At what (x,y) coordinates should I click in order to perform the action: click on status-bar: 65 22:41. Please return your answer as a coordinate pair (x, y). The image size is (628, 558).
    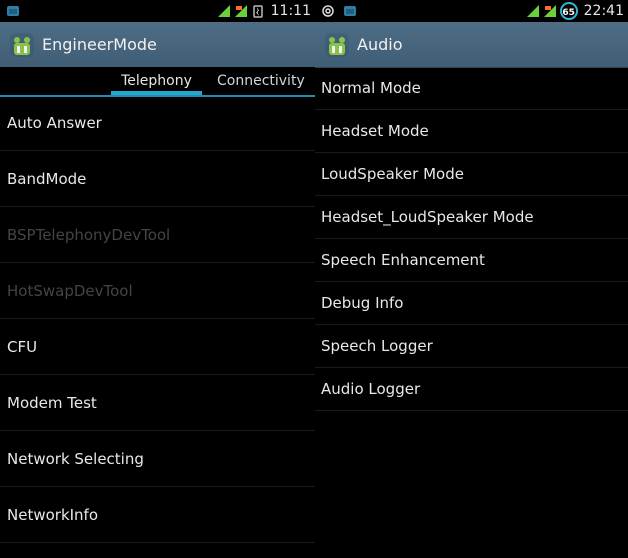
    Looking at the image, I should click on (471, 11).